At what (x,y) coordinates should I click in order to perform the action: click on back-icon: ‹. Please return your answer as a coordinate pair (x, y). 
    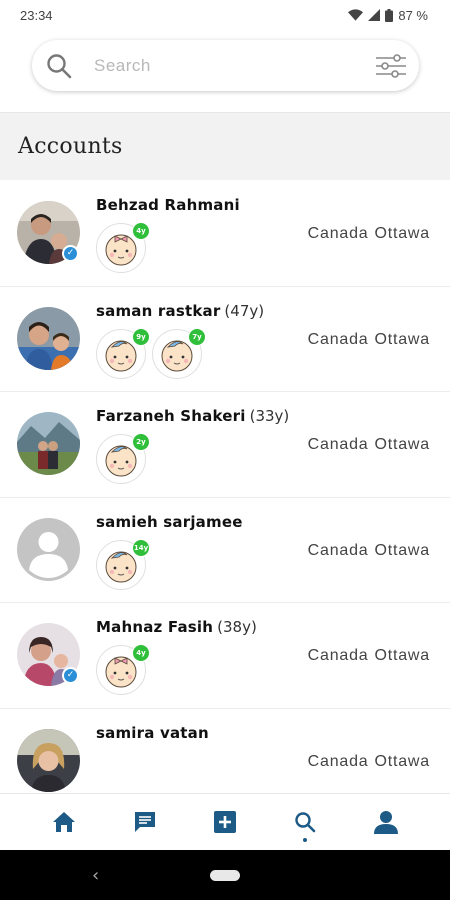
    Looking at the image, I should click on (95, 875).